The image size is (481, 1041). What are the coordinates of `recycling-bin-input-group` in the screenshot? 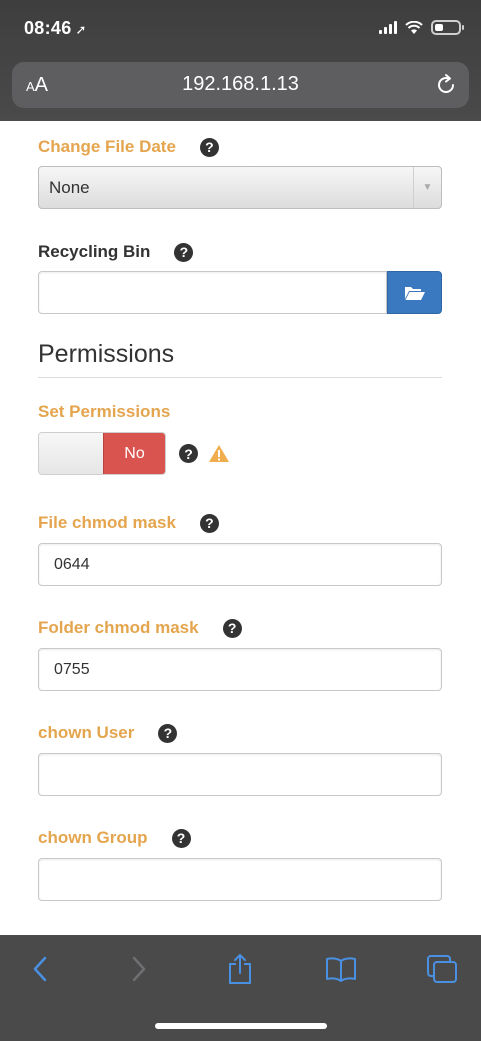 It's located at (240, 292).